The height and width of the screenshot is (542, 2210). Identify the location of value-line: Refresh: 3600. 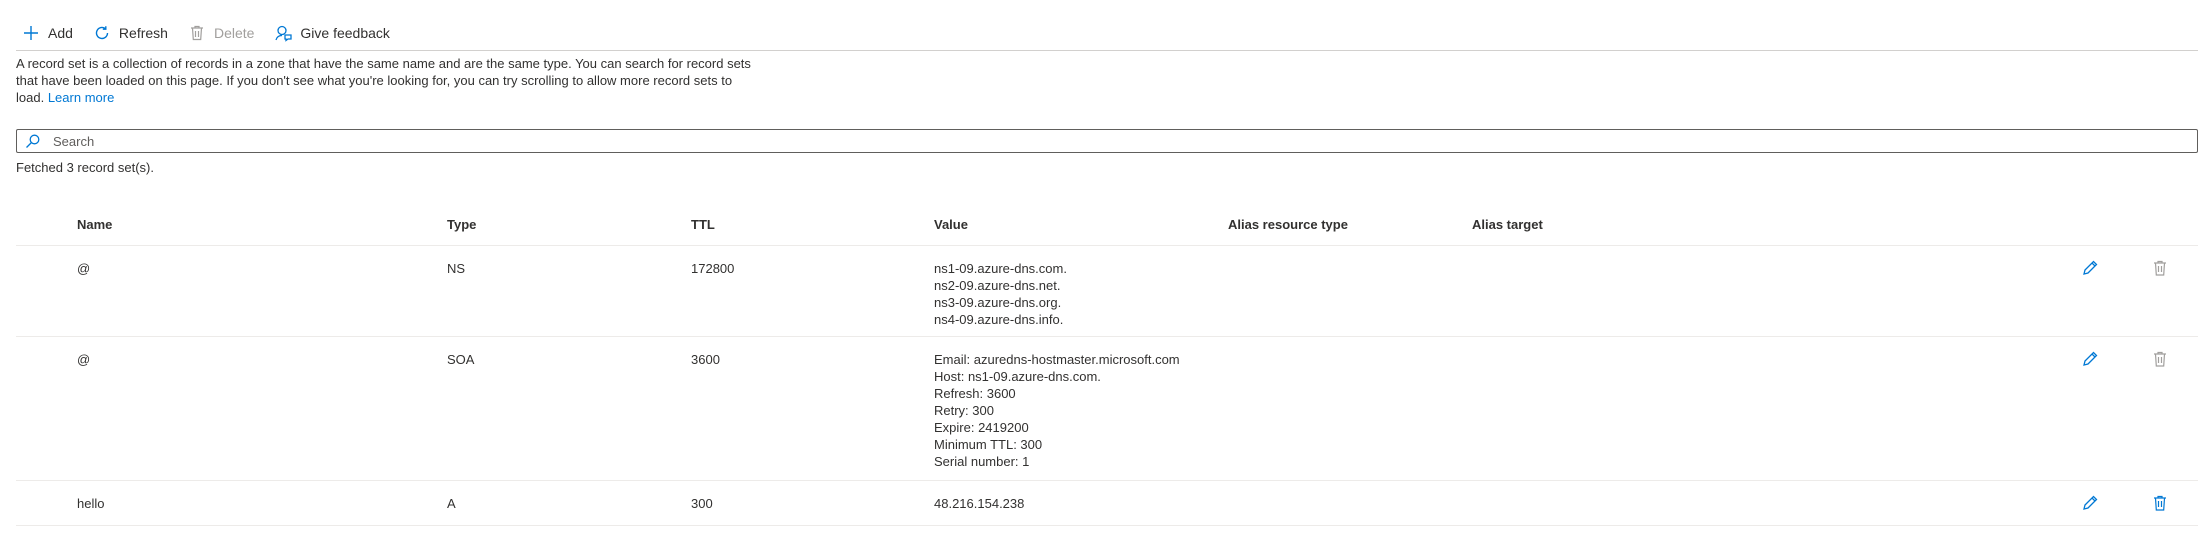
(975, 393).